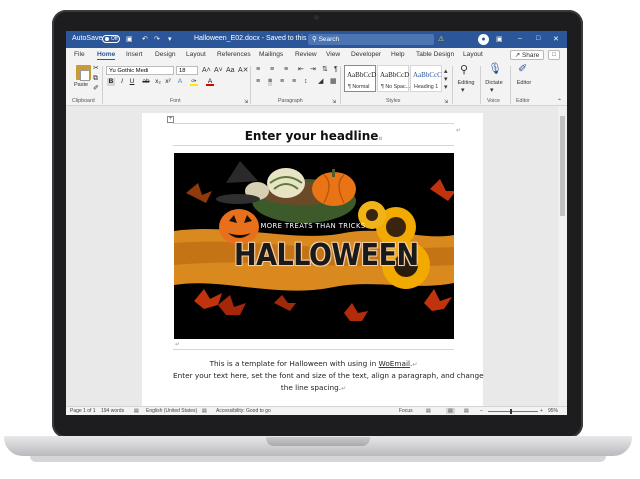 The width and height of the screenshot is (640, 479). I want to click on print-layout-icon: ▤, so click(450, 411).